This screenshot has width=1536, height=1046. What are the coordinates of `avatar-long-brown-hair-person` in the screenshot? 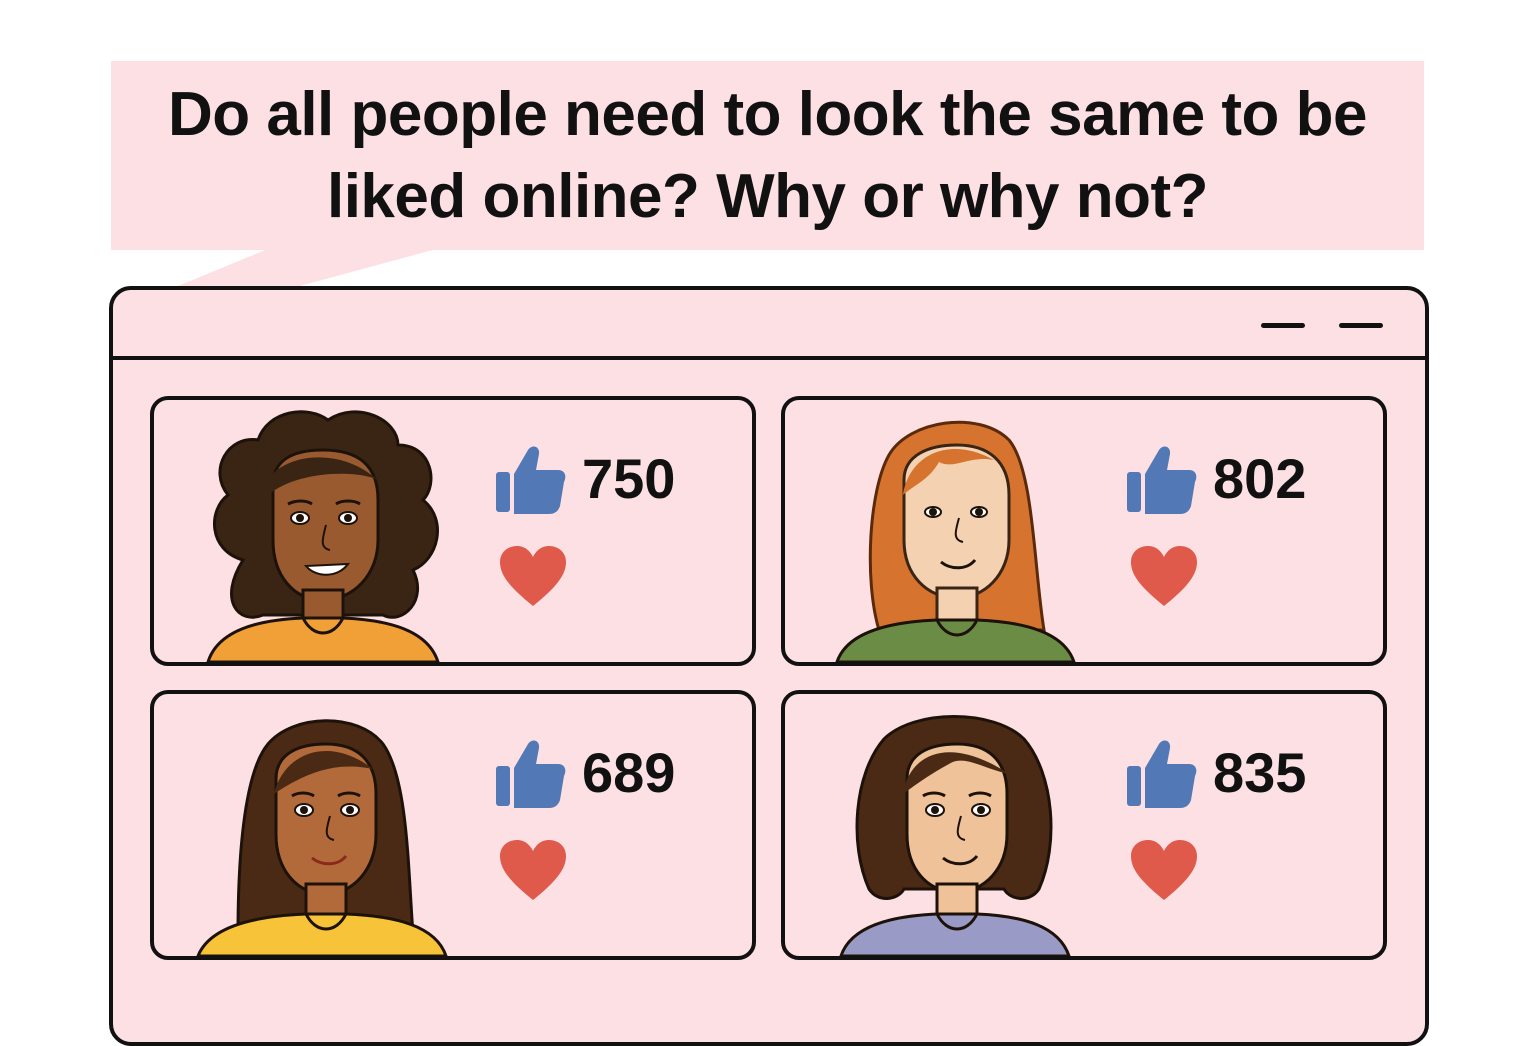 It's located at (322, 837).